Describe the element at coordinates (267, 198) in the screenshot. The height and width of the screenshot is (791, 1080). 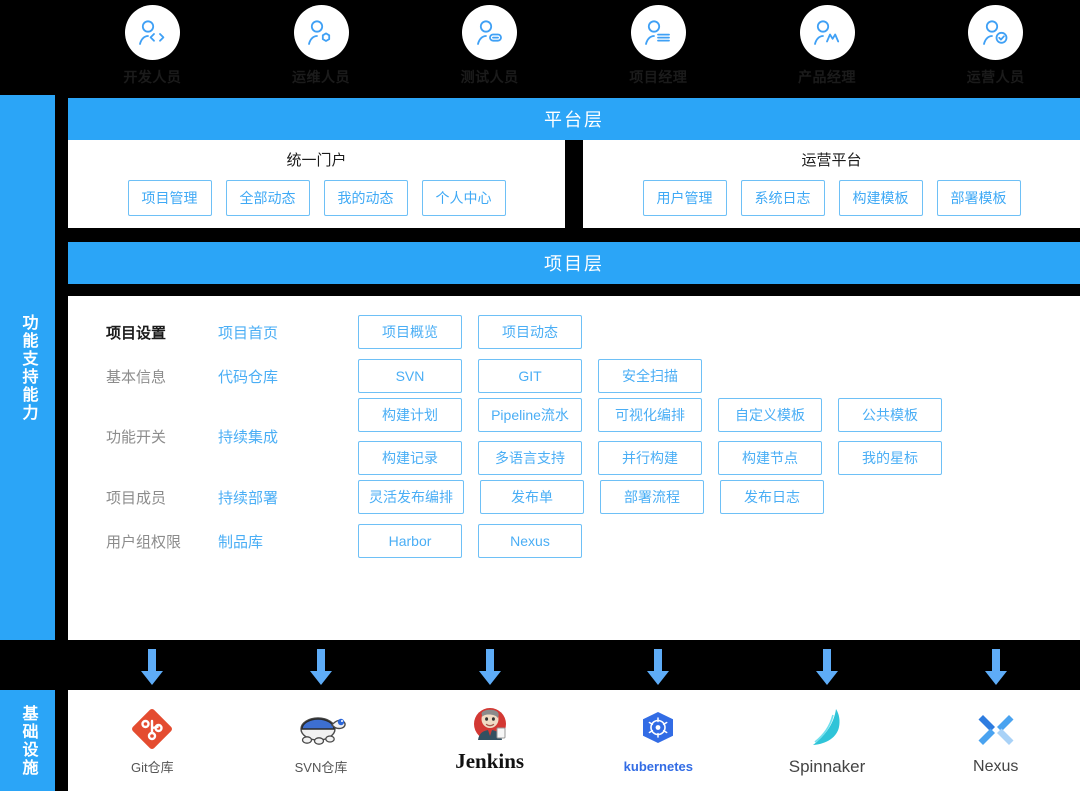
I see `portal-chip-2: 全部动态` at that location.